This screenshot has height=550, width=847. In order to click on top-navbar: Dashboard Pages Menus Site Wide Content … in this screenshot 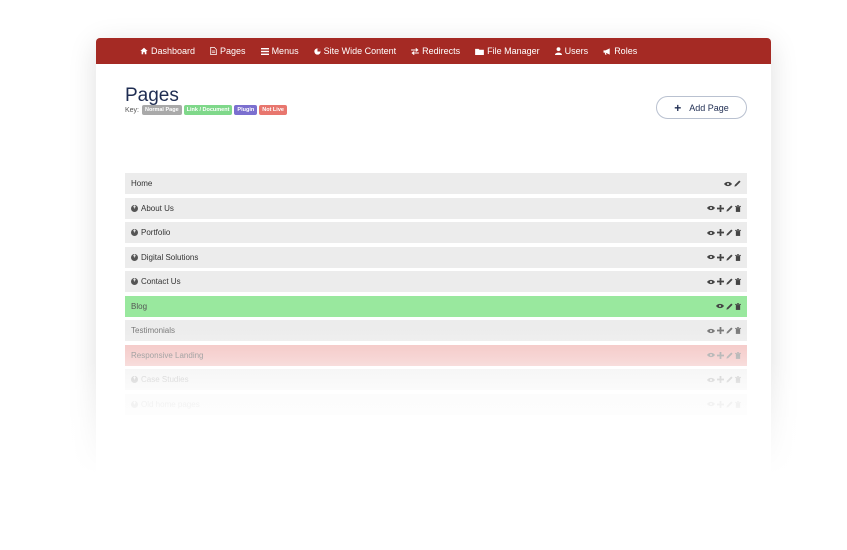, I will do `click(433, 51)`.